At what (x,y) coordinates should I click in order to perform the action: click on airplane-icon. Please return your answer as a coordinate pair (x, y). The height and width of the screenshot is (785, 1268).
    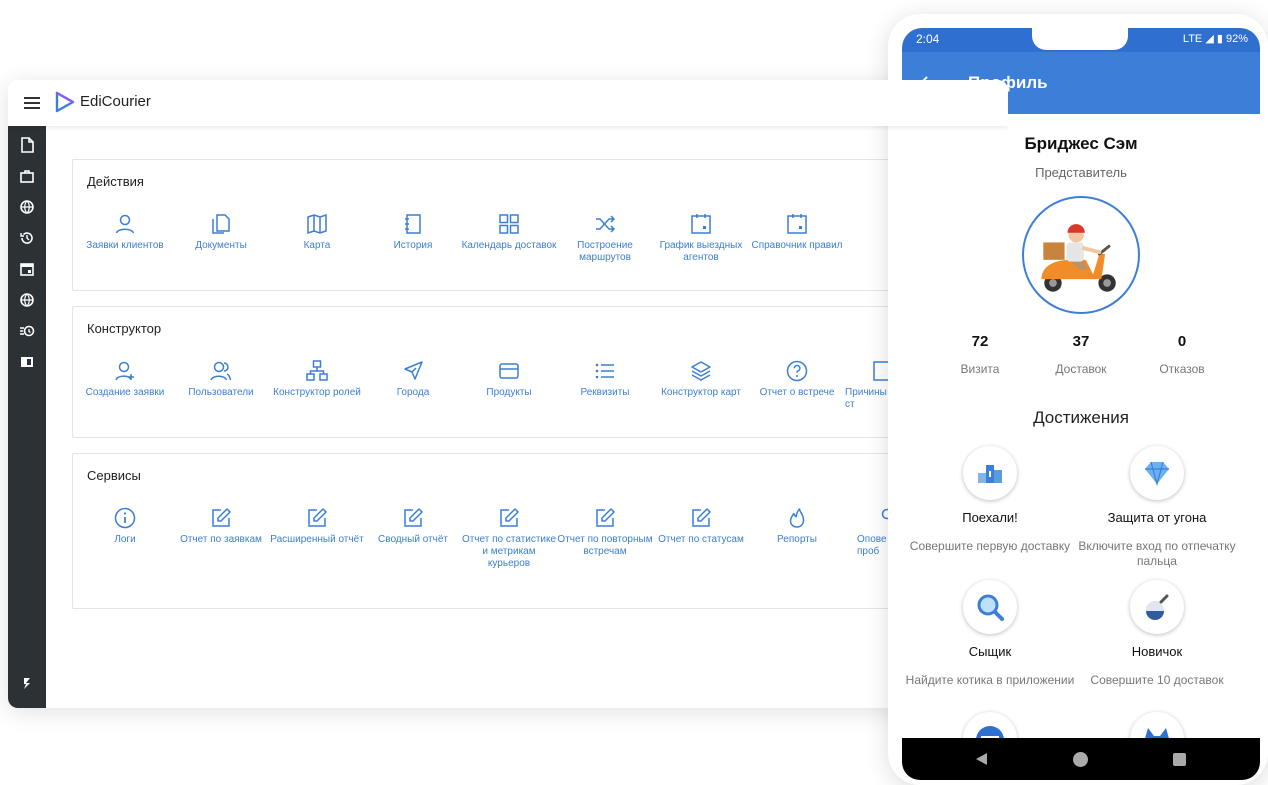
    Looking at the image, I should click on (413, 370).